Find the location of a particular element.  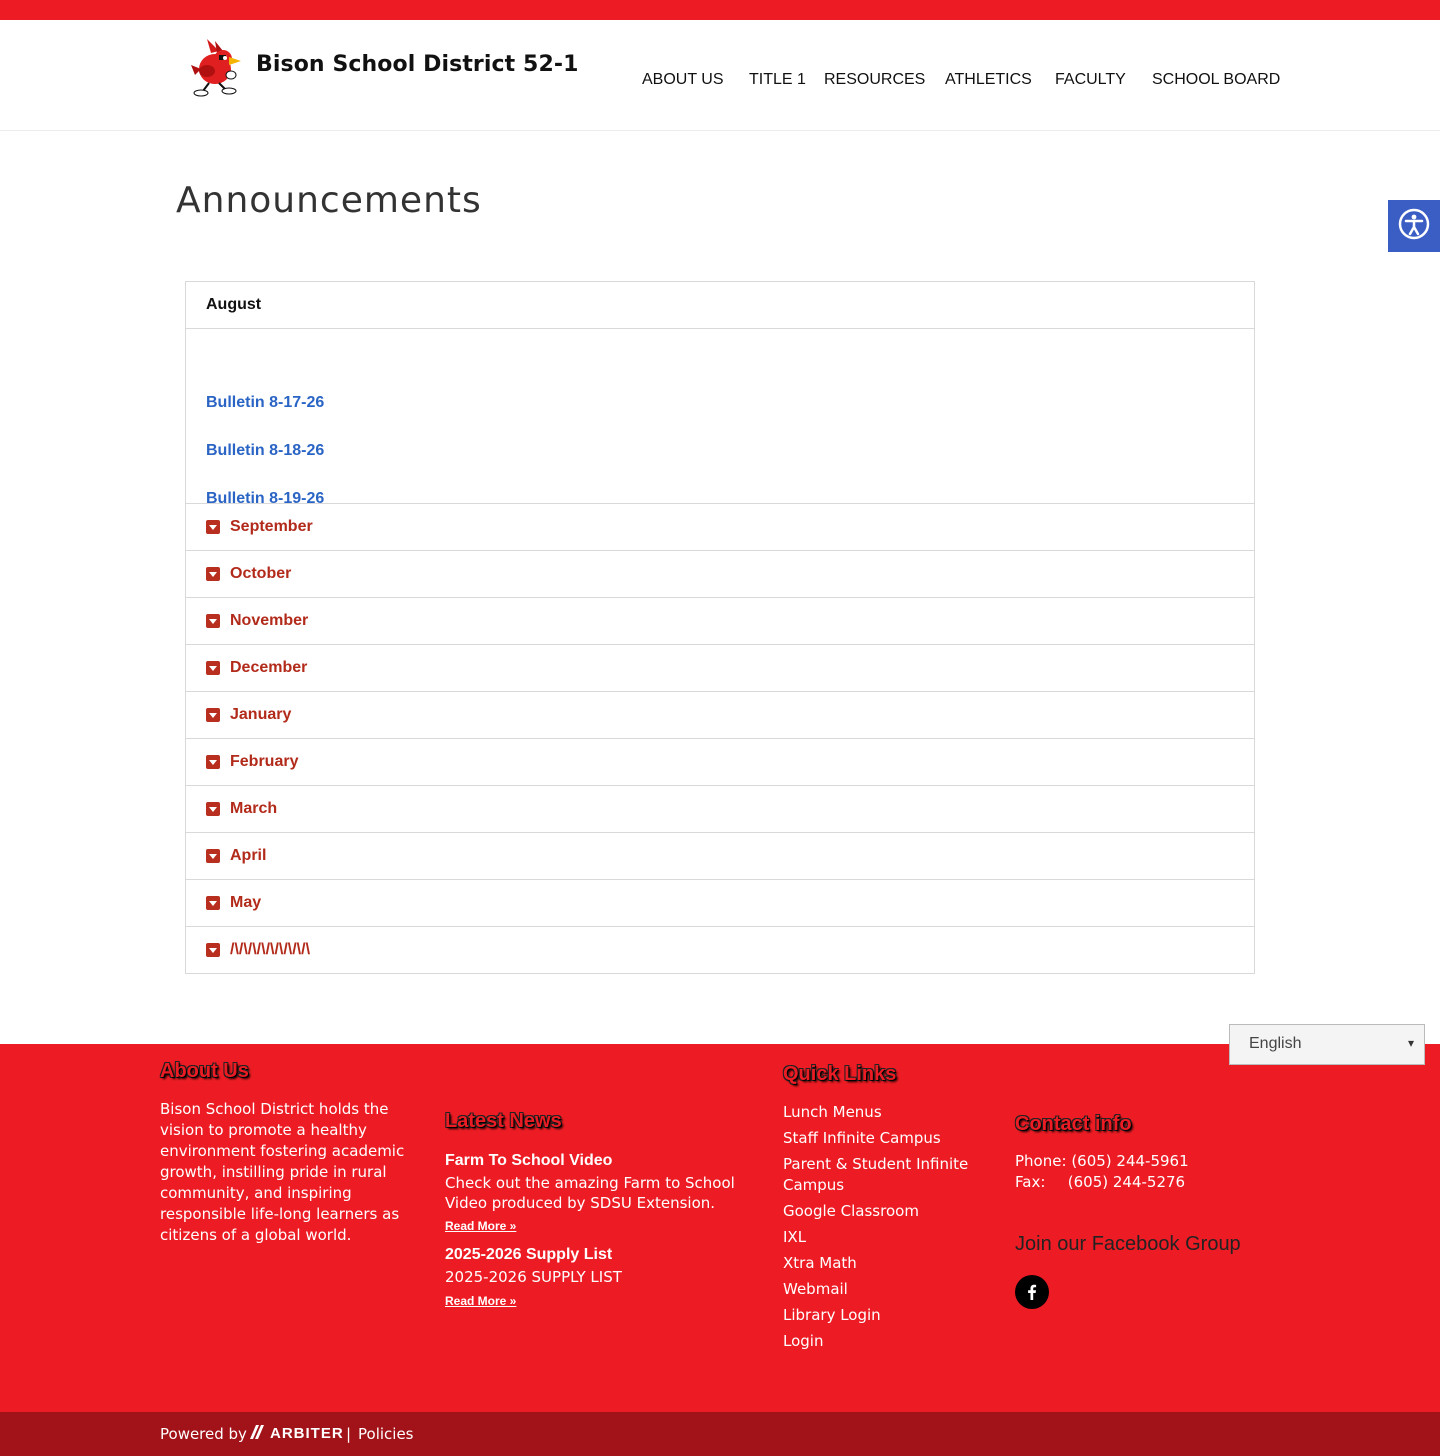

page-title: Announcements is located at coordinates (329, 200).